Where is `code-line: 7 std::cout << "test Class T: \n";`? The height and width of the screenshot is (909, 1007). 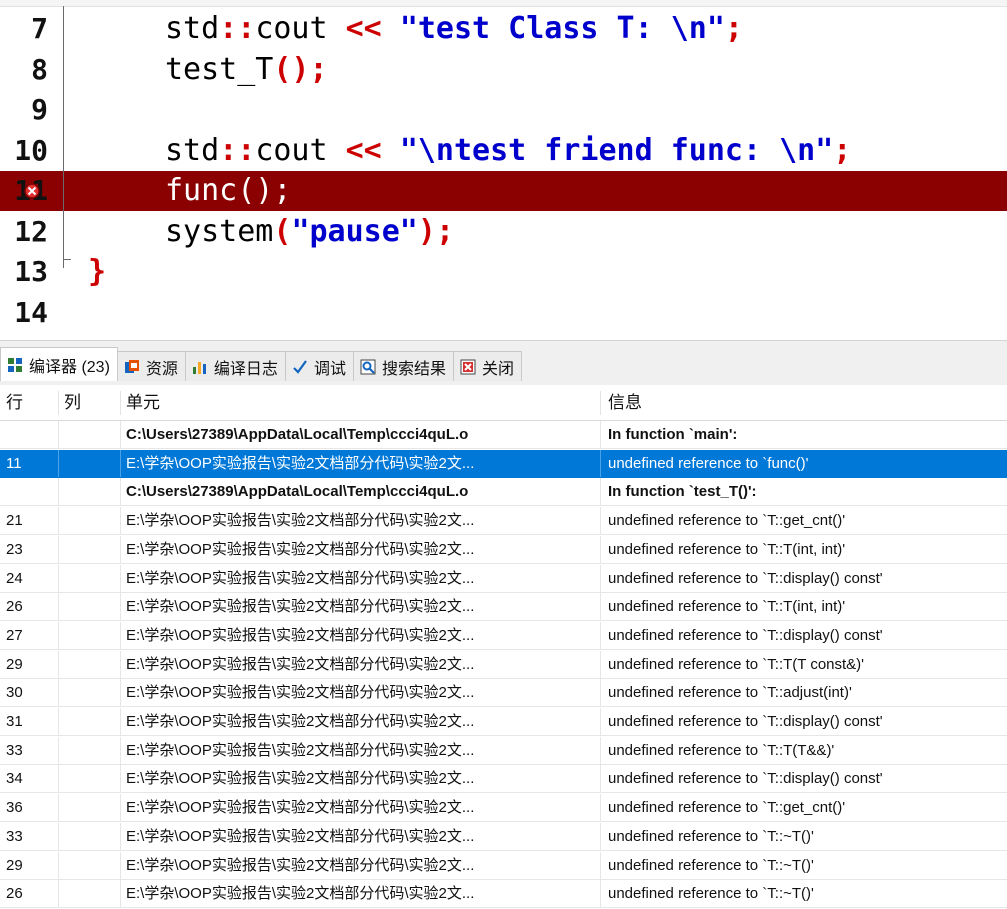 code-line: 7 std::cout << "test Class T: \n"; is located at coordinates (503, 29).